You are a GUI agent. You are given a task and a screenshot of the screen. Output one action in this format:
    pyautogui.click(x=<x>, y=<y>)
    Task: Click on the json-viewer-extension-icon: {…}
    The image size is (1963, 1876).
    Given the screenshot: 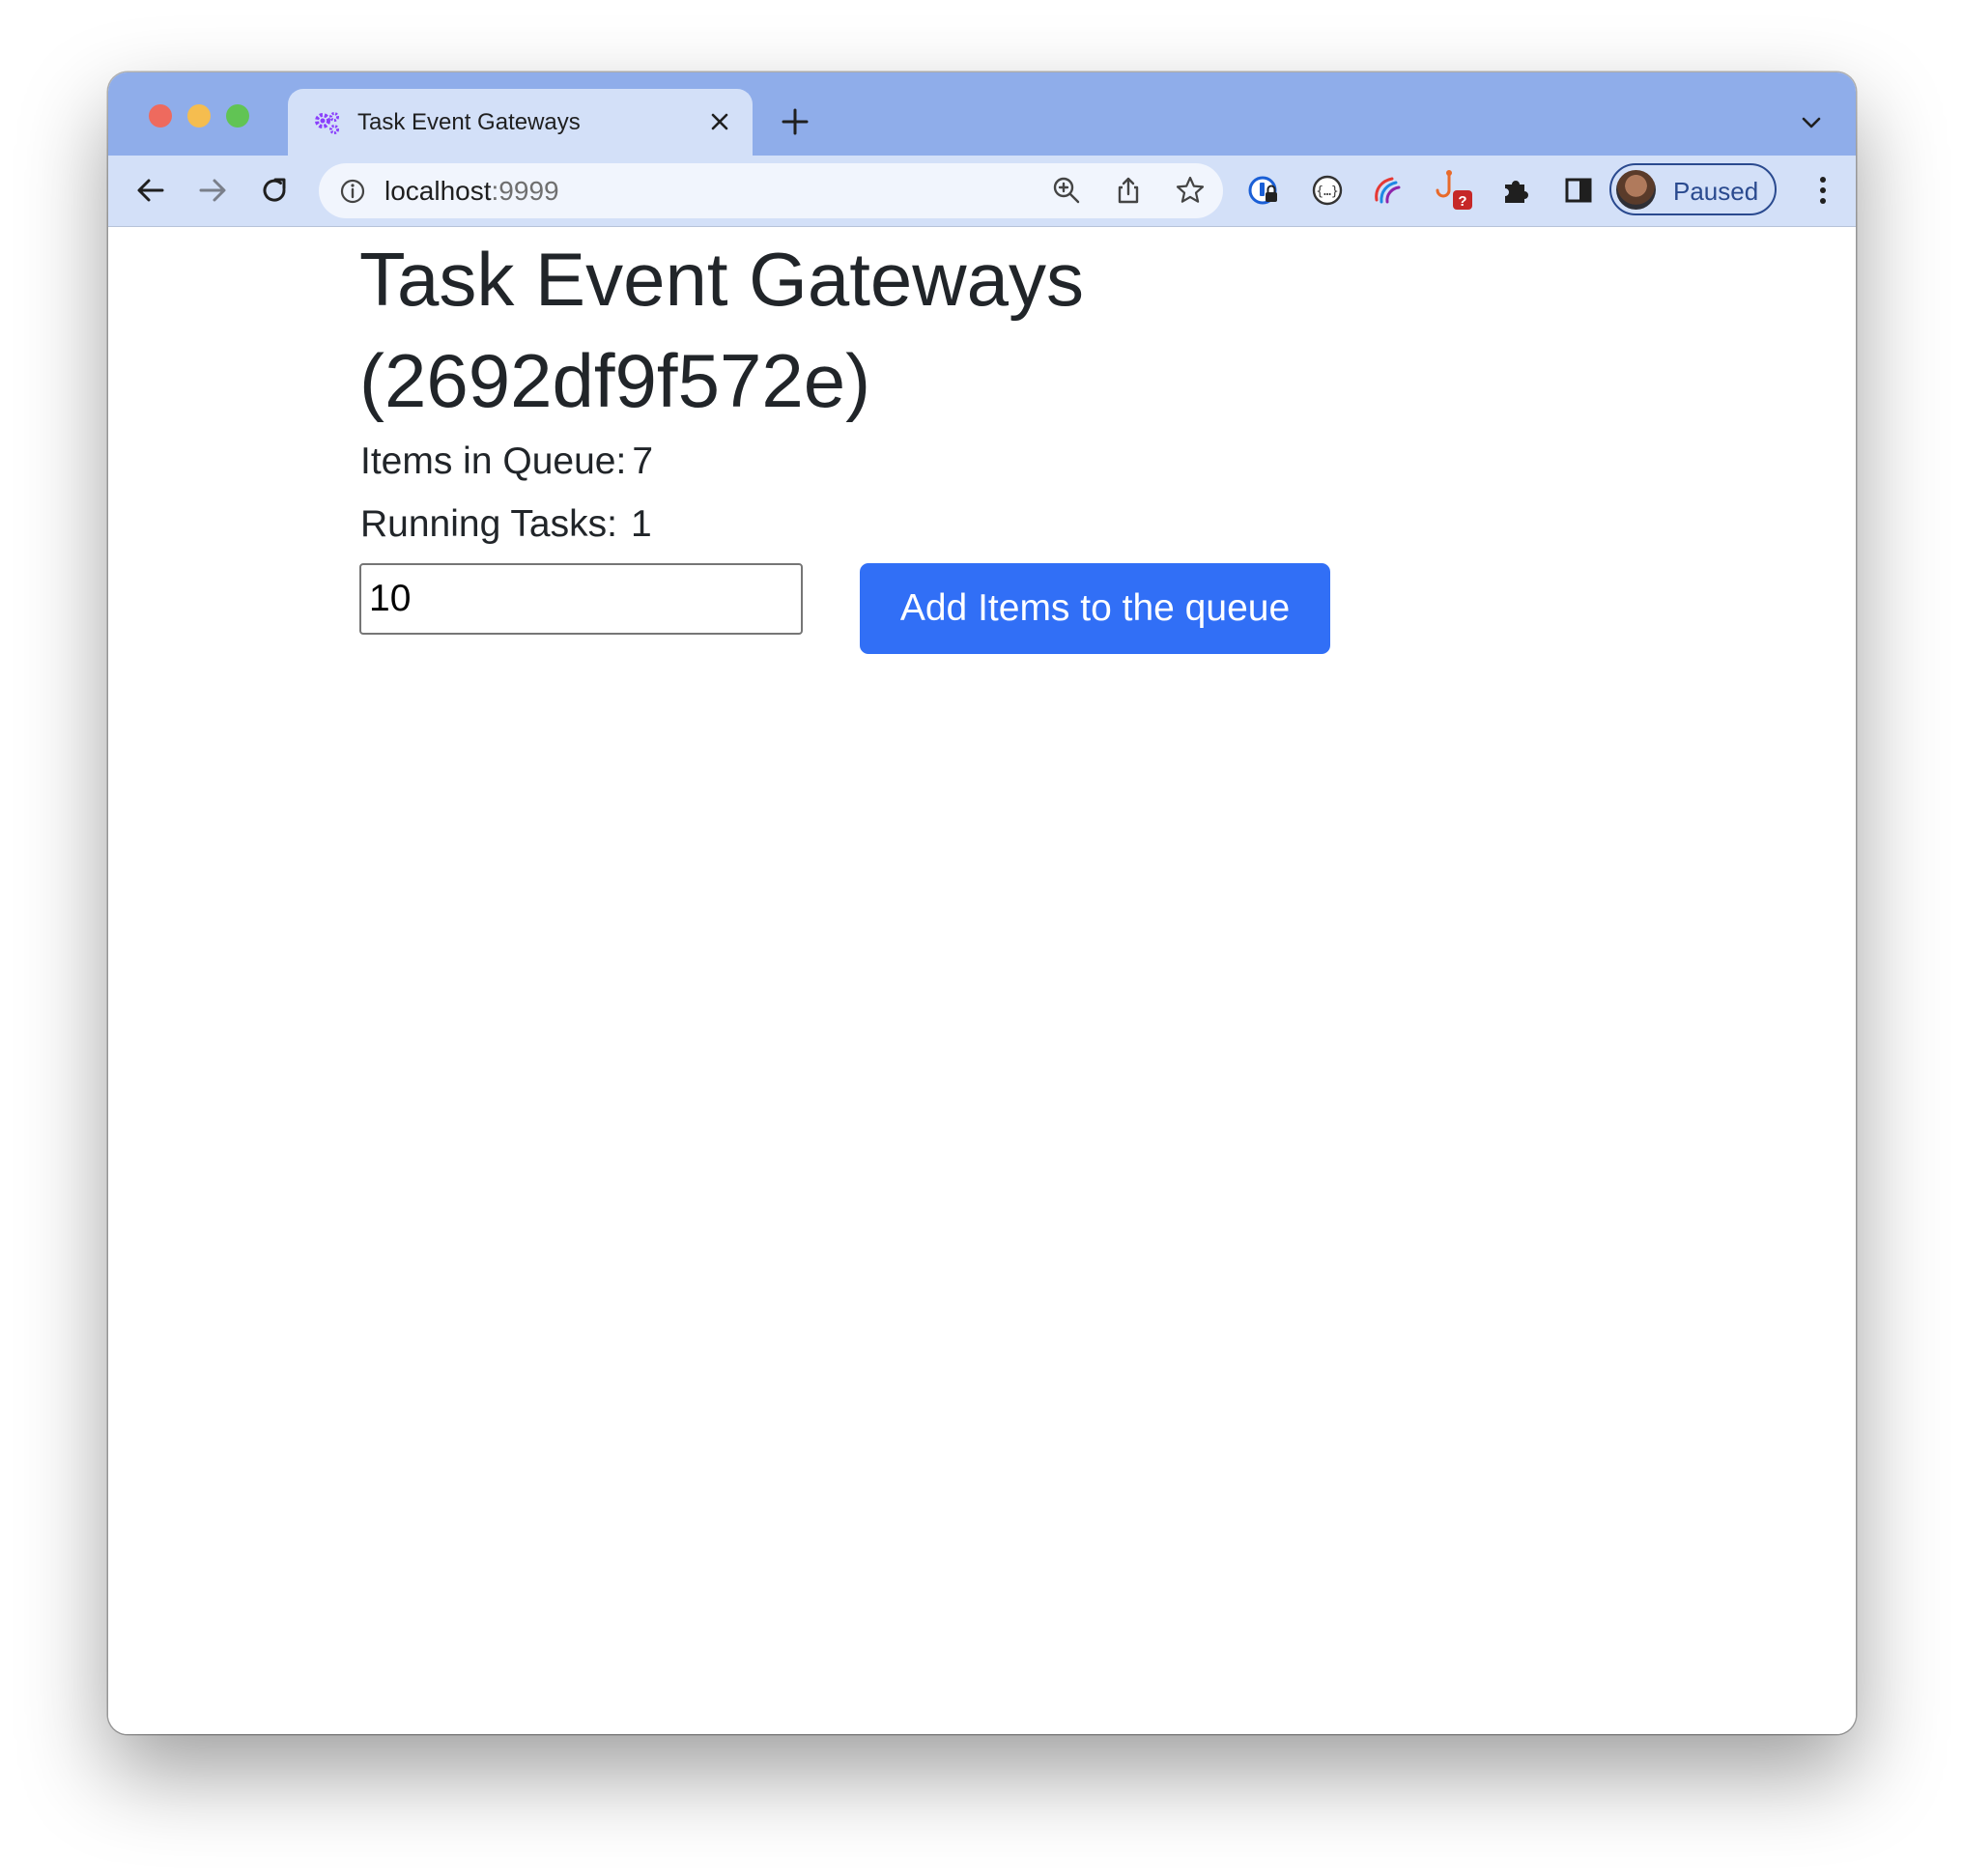 What is the action you would take?
    pyautogui.click(x=1327, y=191)
    